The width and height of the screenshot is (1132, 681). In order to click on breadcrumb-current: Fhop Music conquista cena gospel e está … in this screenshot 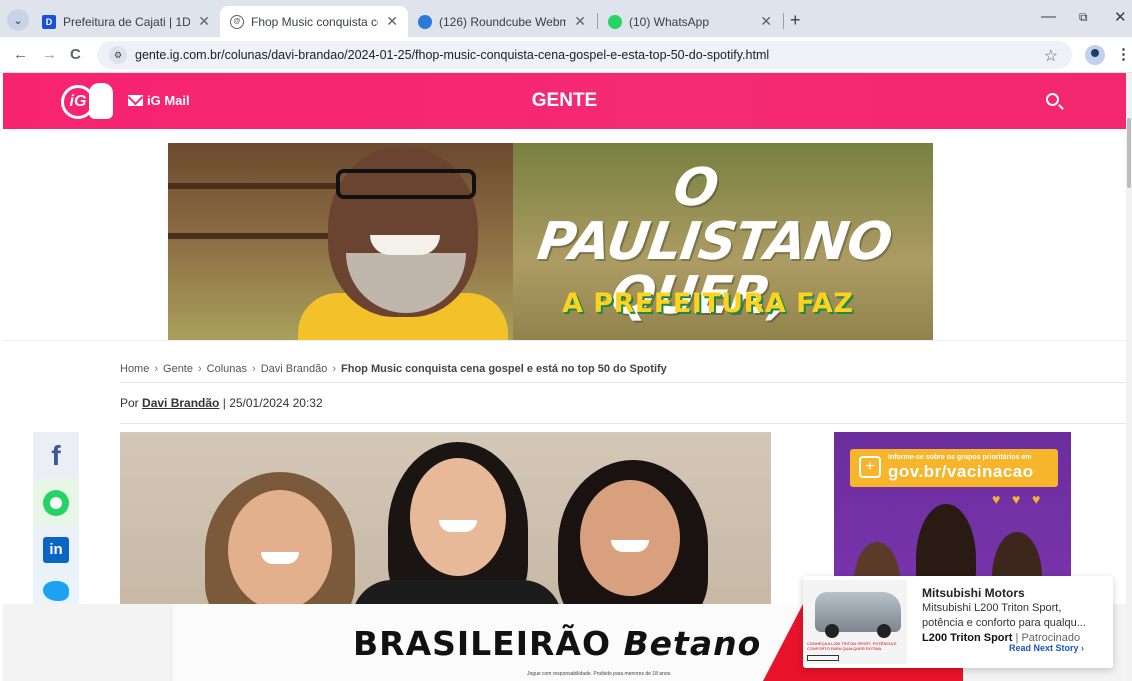, I will do `click(504, 369)`.